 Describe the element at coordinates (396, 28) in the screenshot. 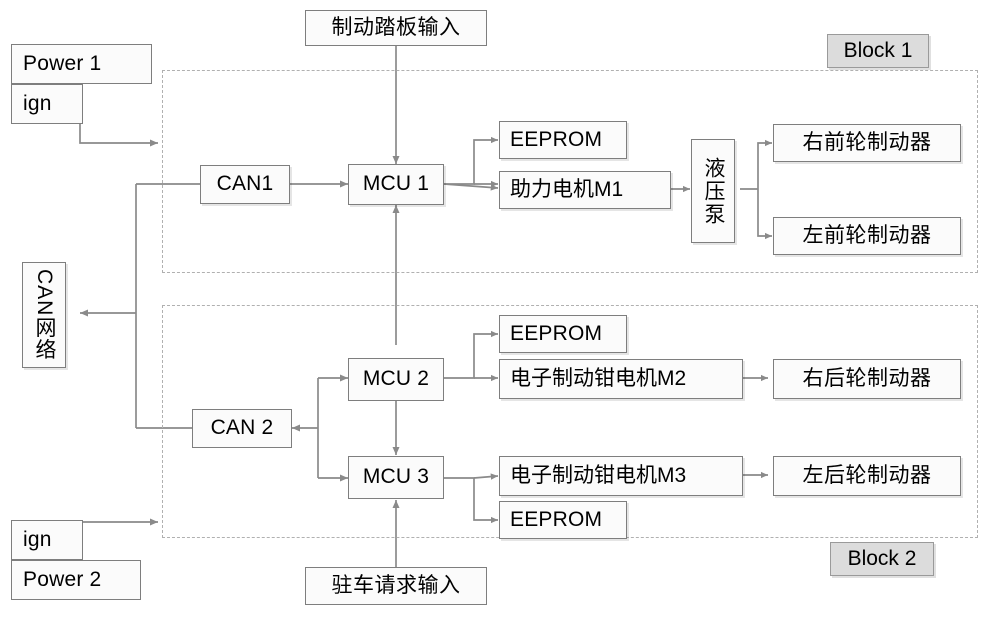

I see `node-brake-pedal-input: 制动踏板输入` at that location.